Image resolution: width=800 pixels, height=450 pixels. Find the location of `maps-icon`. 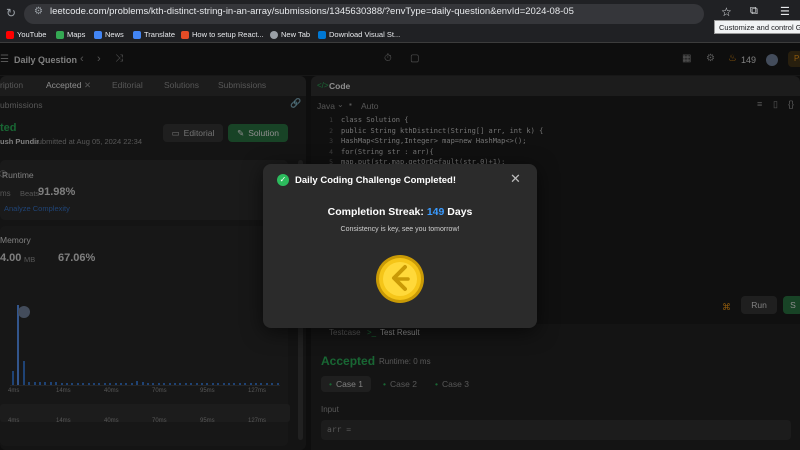

maps-icon is located at coordinates (60, 34).